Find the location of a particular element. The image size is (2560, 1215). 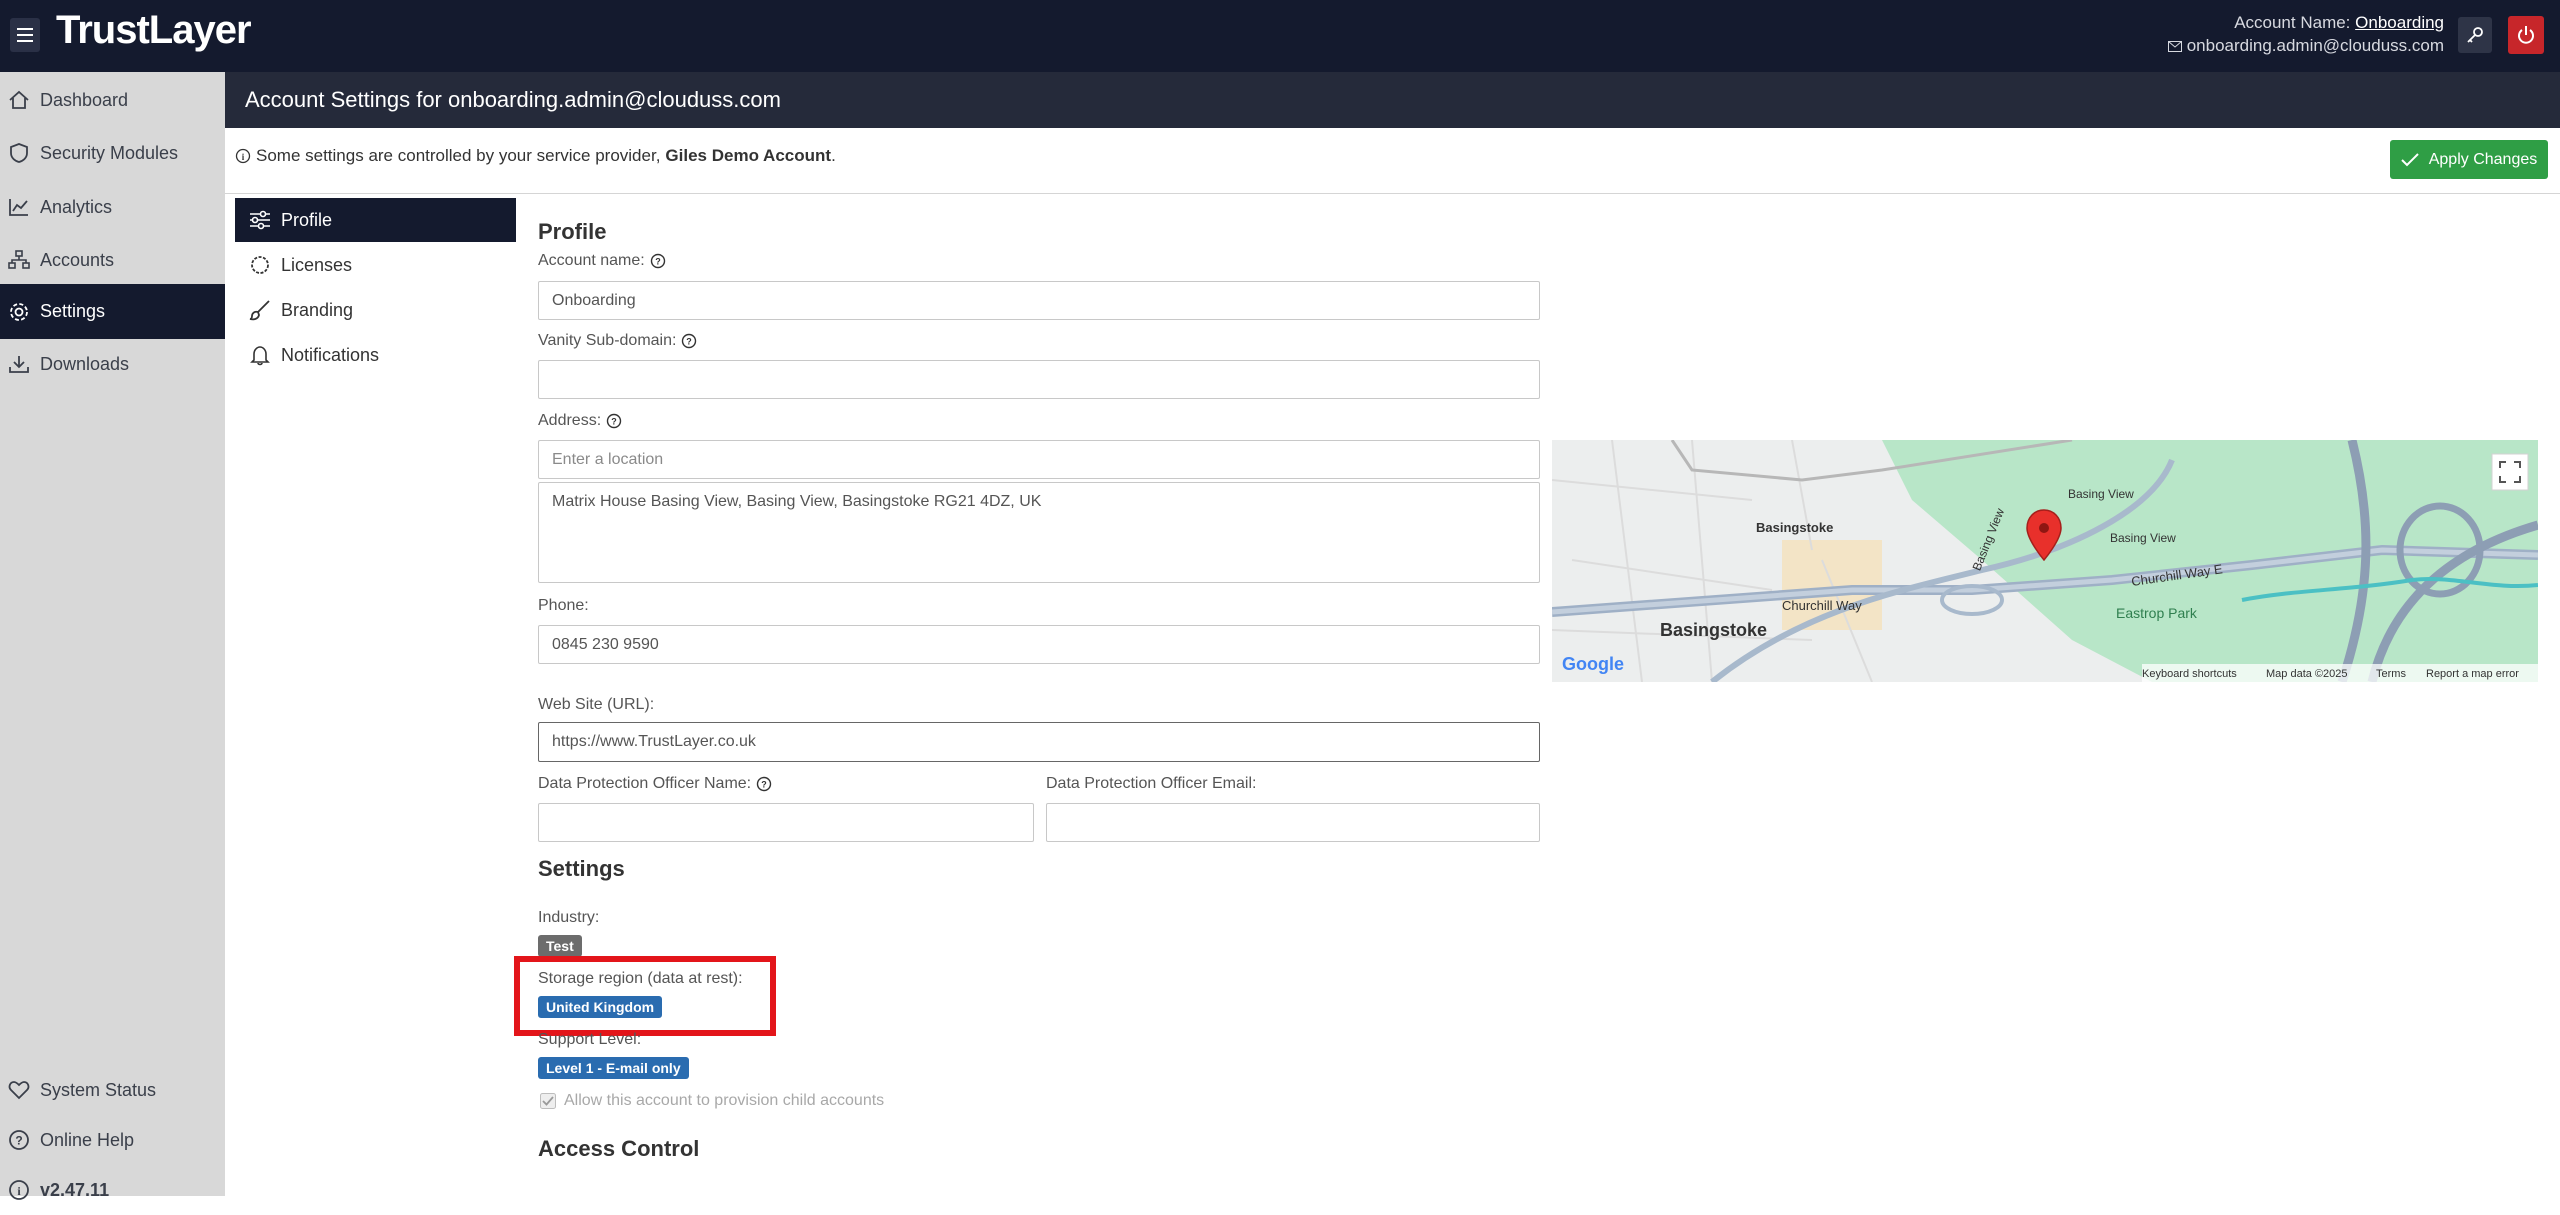

account-name-field-label: Account name: ? is located at coordinates (602, 261).